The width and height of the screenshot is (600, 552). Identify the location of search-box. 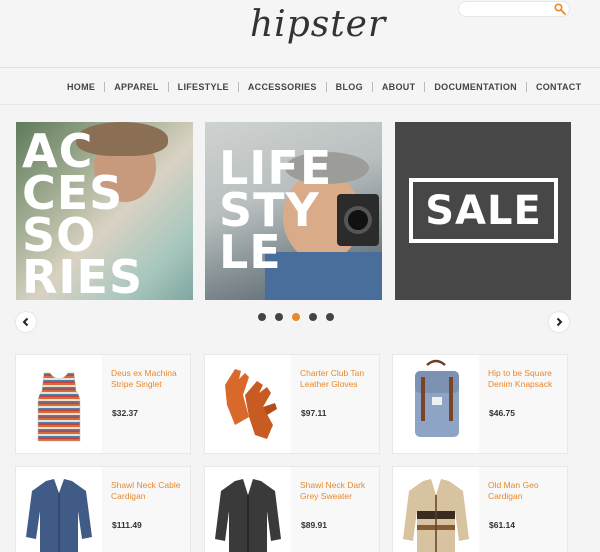
(514, 9).